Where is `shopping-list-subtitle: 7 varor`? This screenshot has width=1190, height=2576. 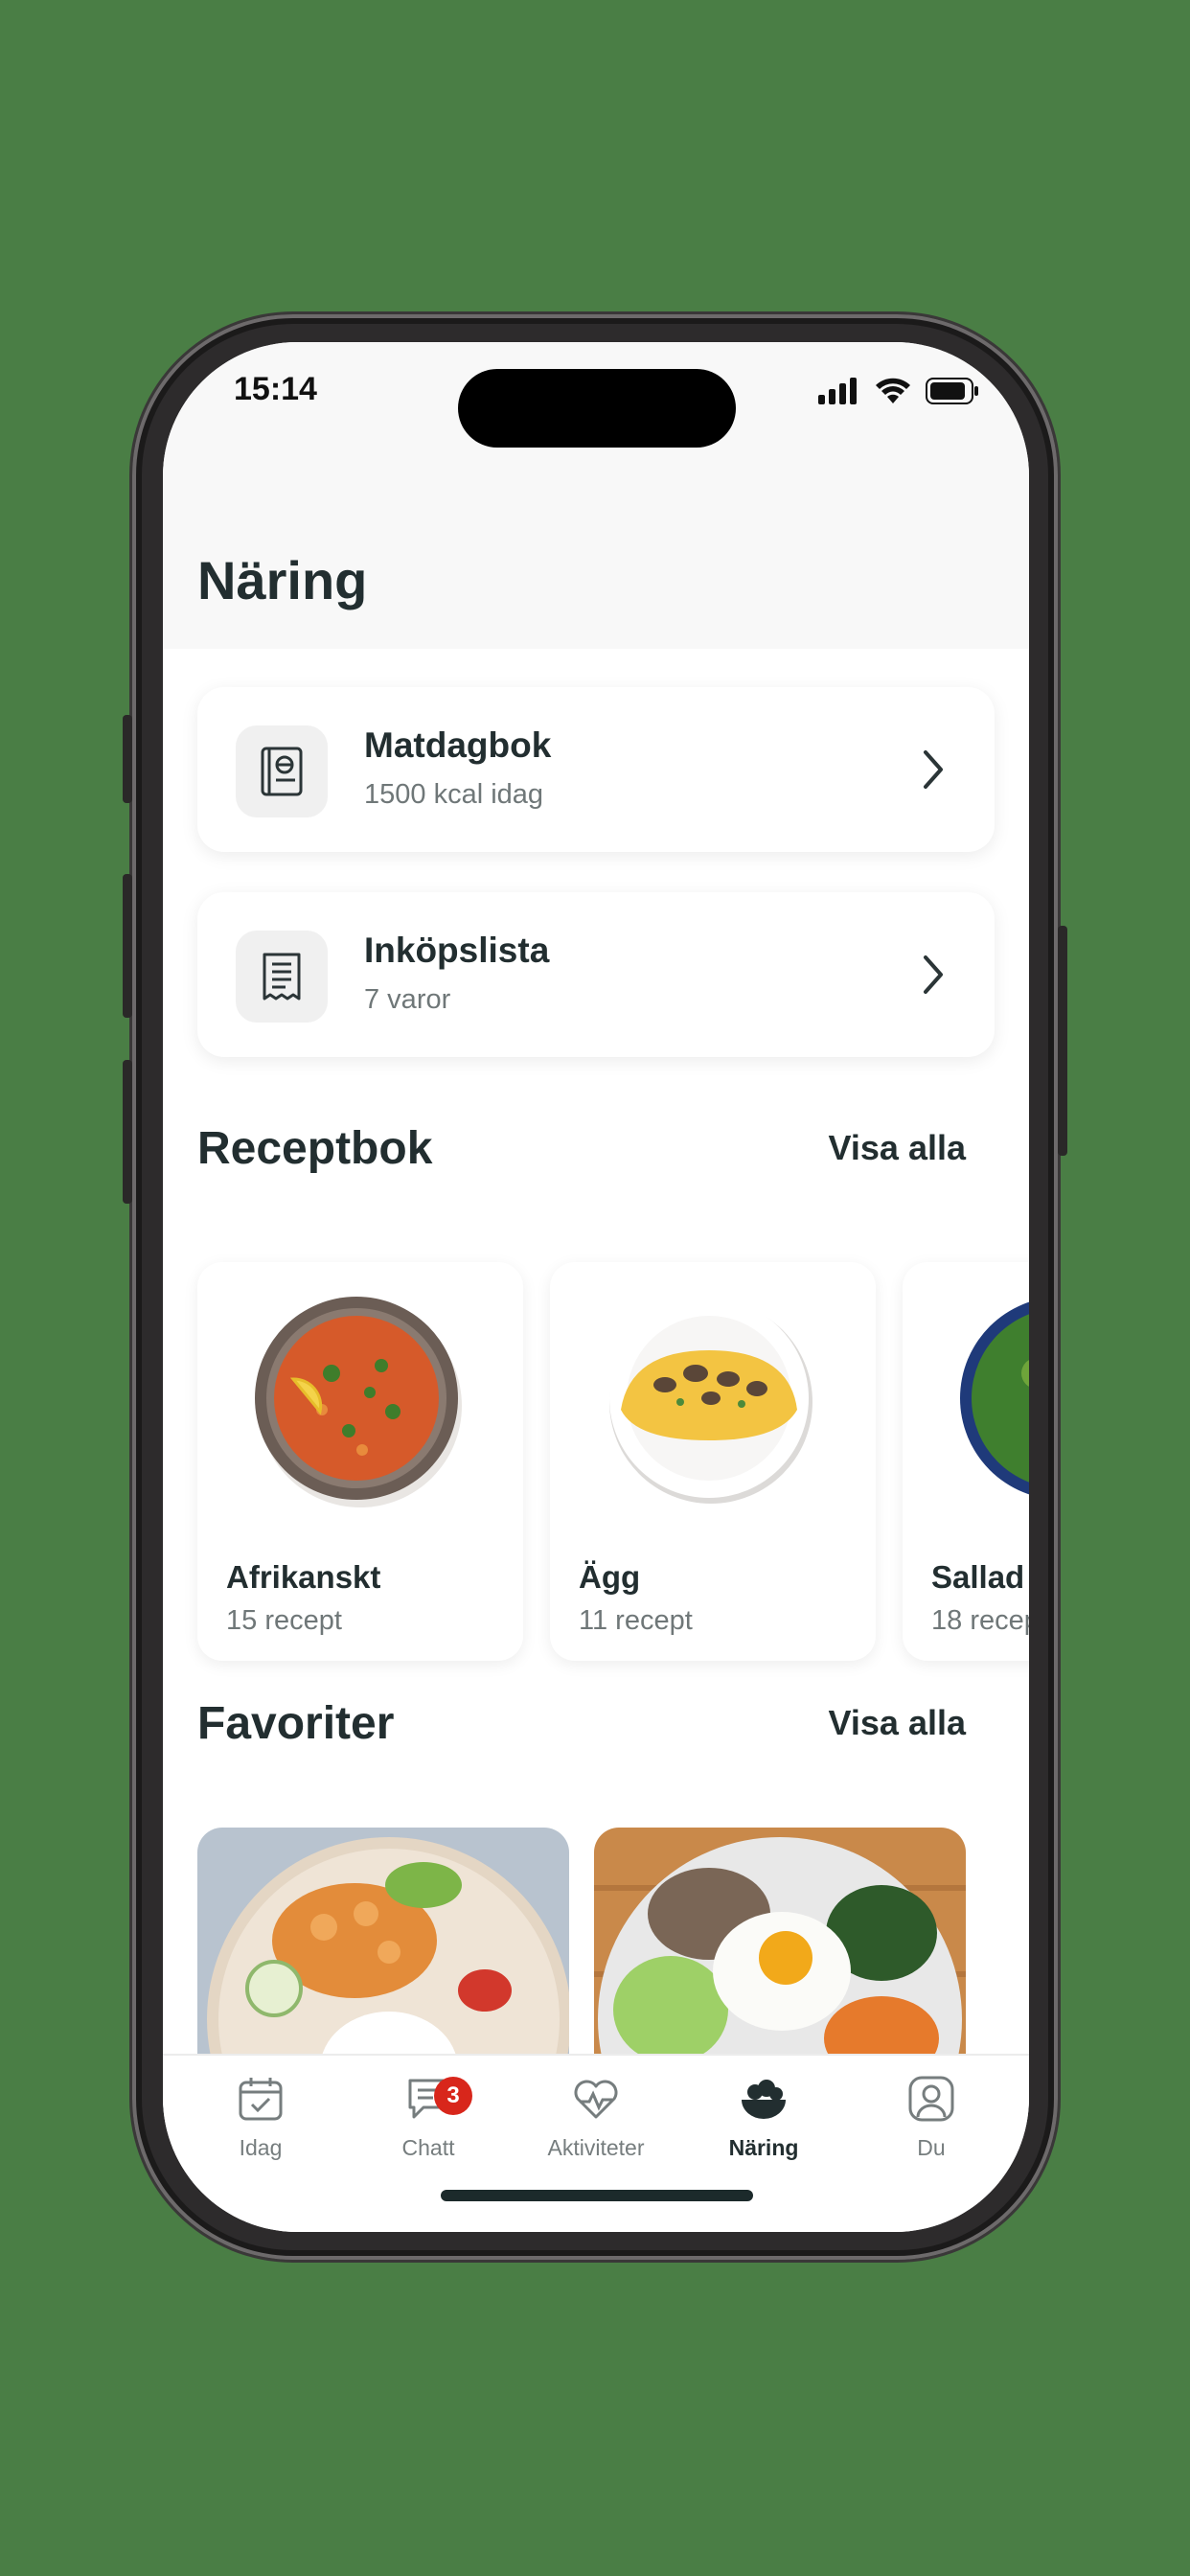
shopping-list-subtitle: 7 varor is located at coordinates (408, 1000).